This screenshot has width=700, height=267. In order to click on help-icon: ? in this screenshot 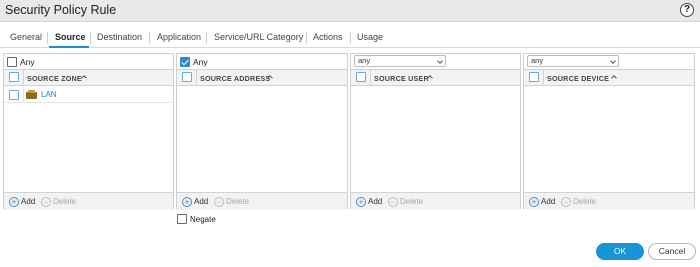, I will do `click(687, 10)`.